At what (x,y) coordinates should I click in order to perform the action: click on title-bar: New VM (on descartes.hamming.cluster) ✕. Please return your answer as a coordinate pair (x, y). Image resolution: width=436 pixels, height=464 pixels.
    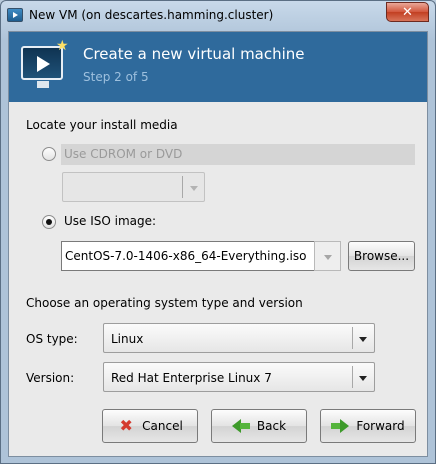
    Looking at the image, I should click on (218, 16).